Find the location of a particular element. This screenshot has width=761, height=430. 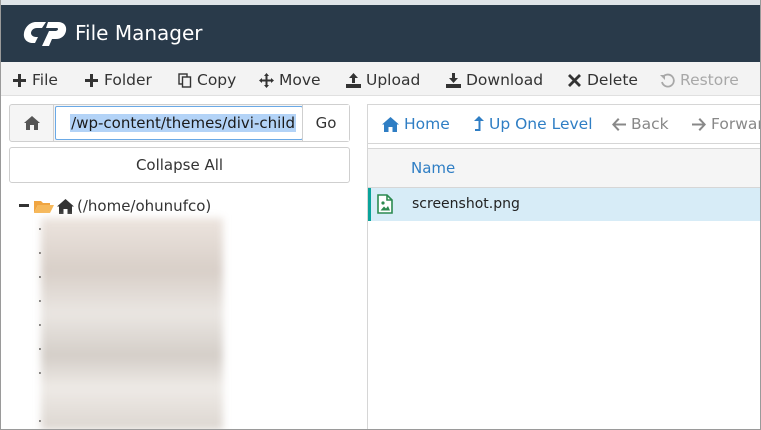

image-file-icon is located at coordinates (385, 204).